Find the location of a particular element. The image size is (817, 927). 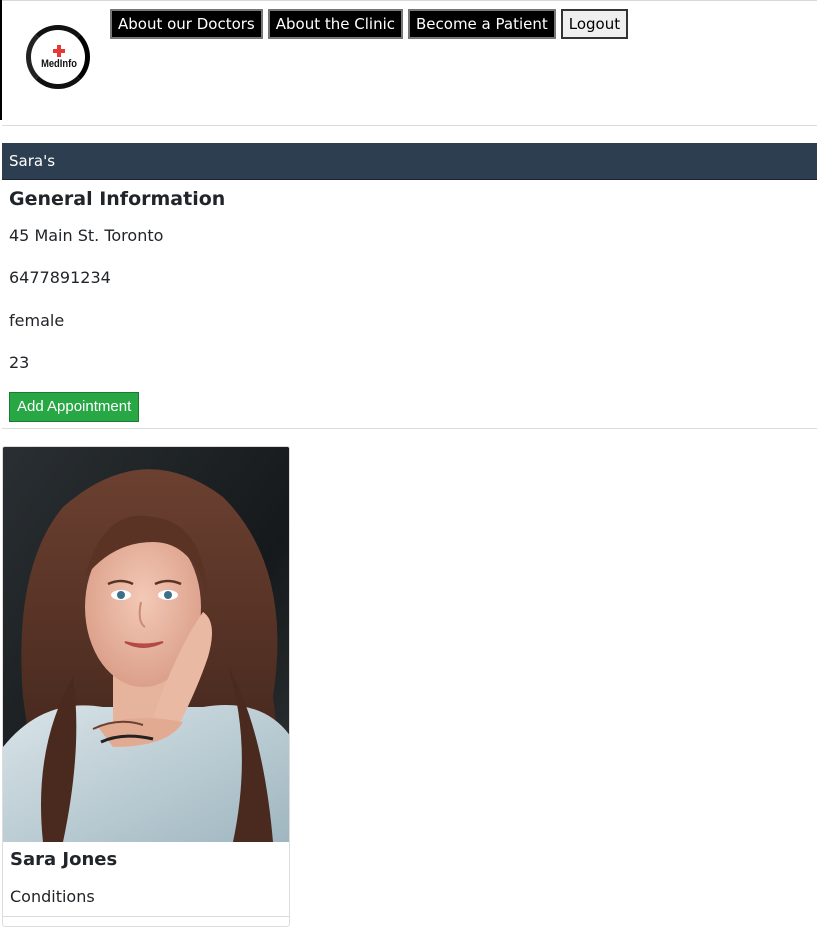

header-divider is located at coordinates (409, 125).